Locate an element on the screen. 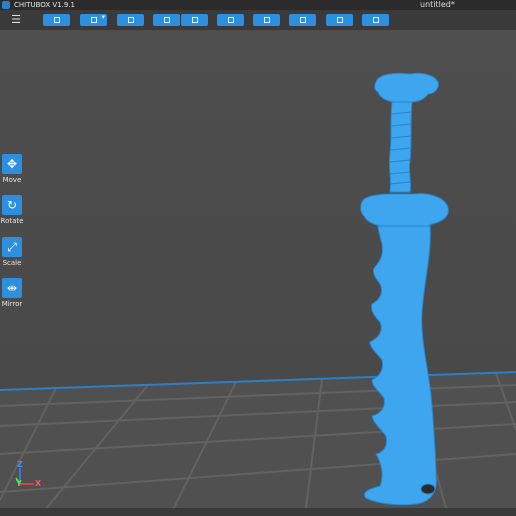 The height and width of the screenshot is (516, 516). view-front-button is located at coordinates (166, 20).